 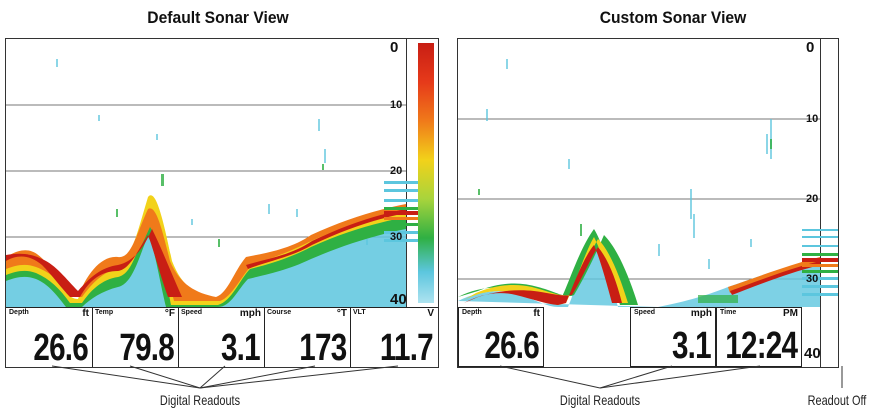 What do you see at coordinates (447, 377) in the screenshot?
I see `callout-lines` at bounding box center [447, 377].